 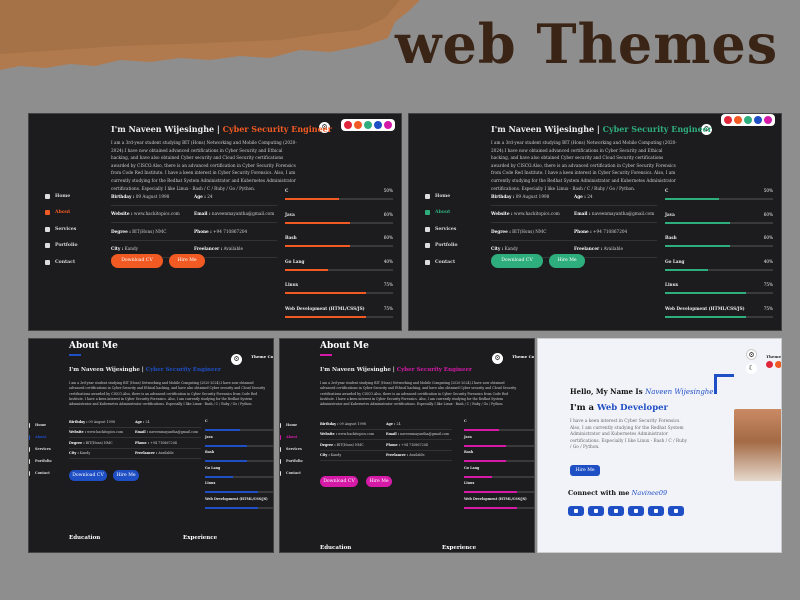 I want to click on github-icon-glyph, so click(x=676, y=511).